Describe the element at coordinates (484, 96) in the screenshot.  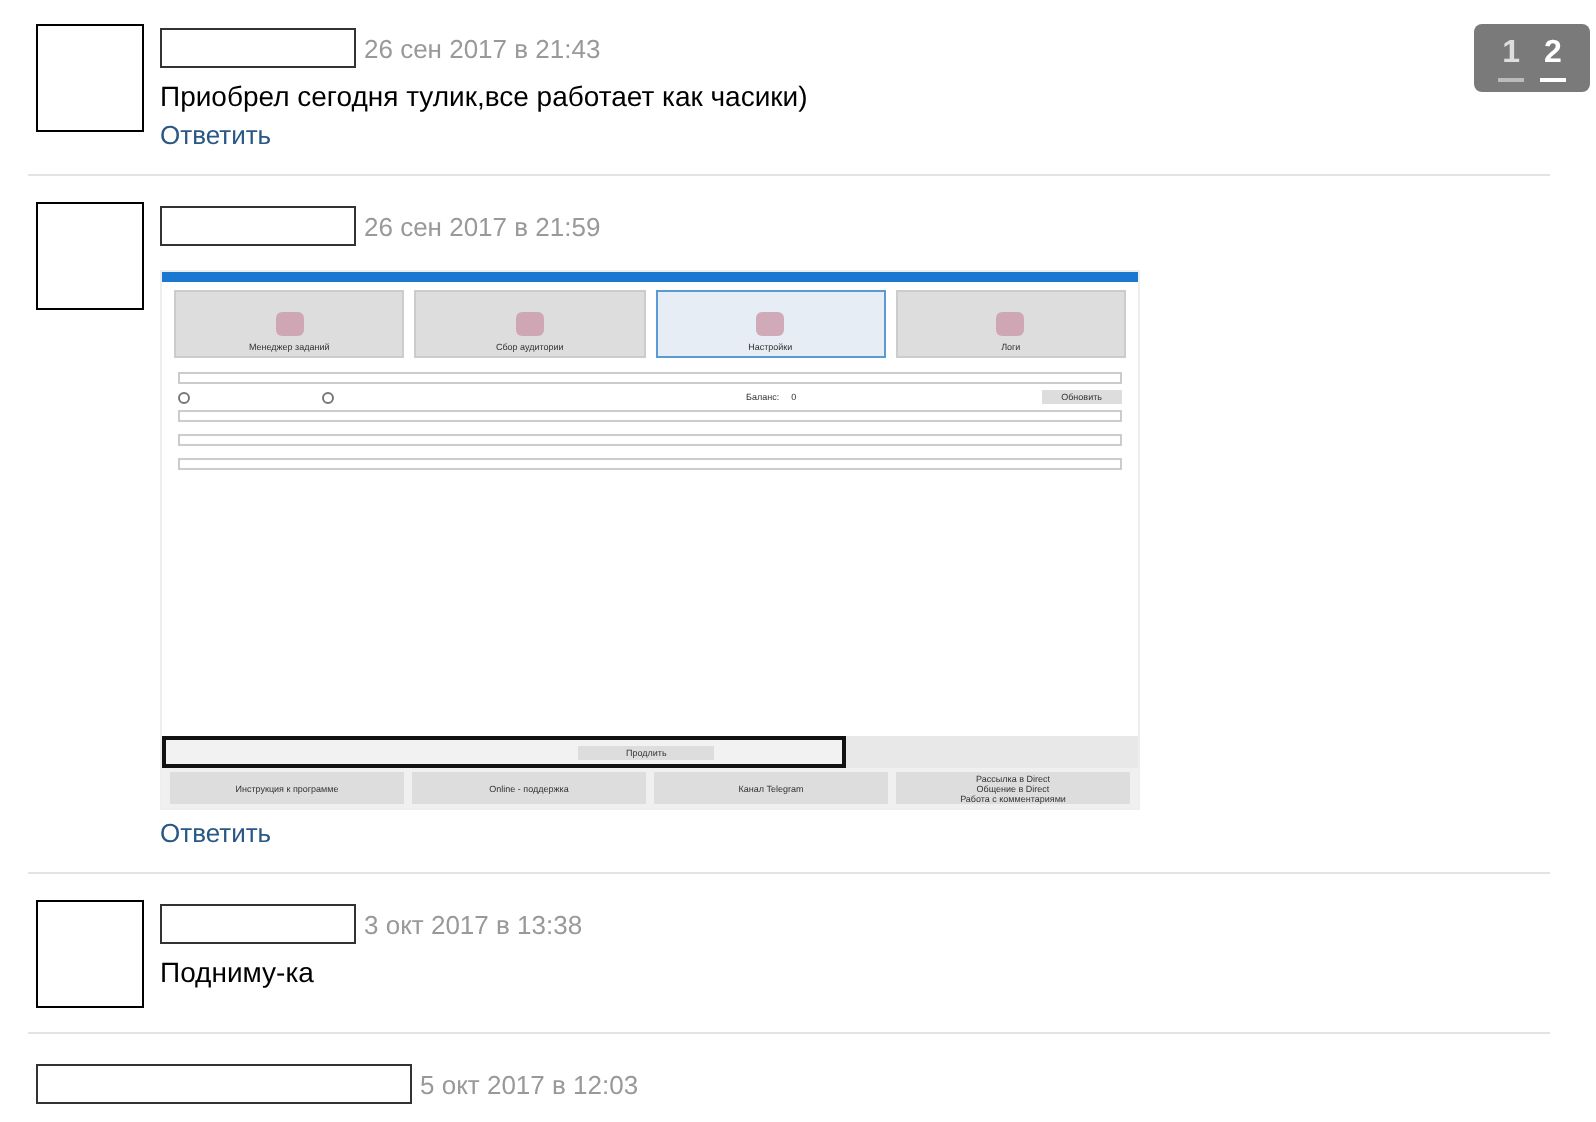
I see `comment-text: Приобрел сегодня тулик,все работает как часики)` at that location.